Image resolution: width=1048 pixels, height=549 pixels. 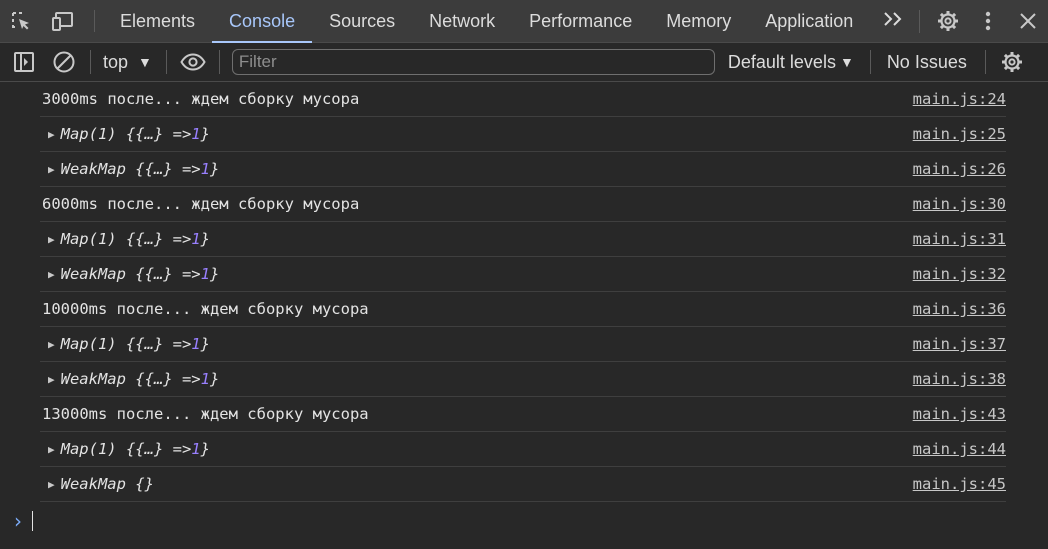 I want to click on filter-input, so click(x=473, y=62).